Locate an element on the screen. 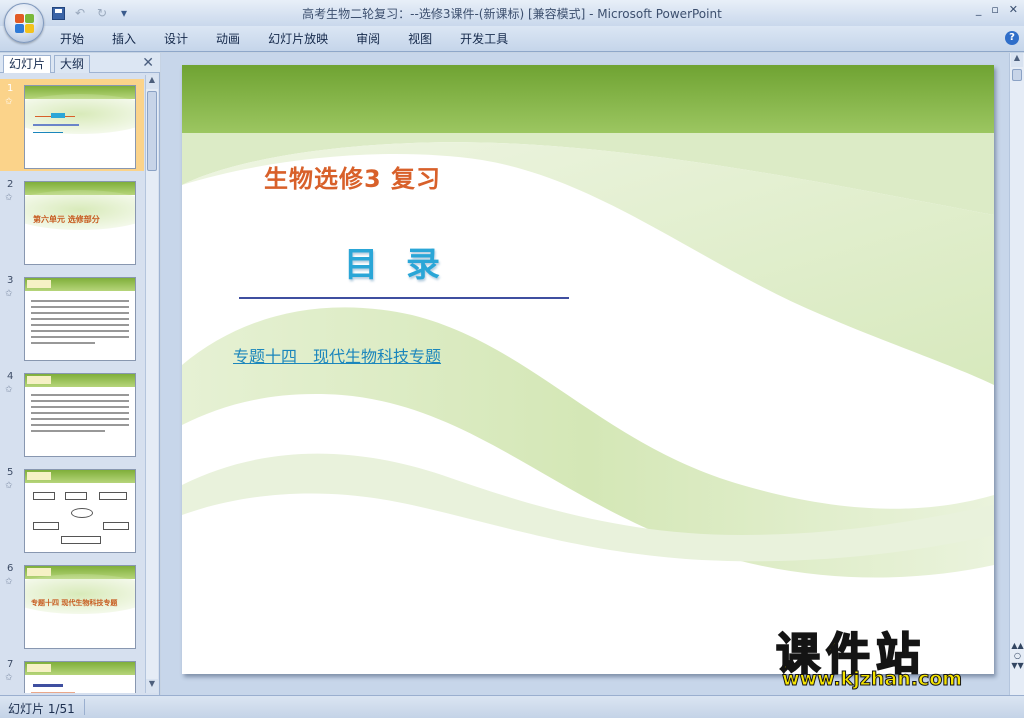  slide-title: 生物选修3 复习 is located at coordinates (352, 176).